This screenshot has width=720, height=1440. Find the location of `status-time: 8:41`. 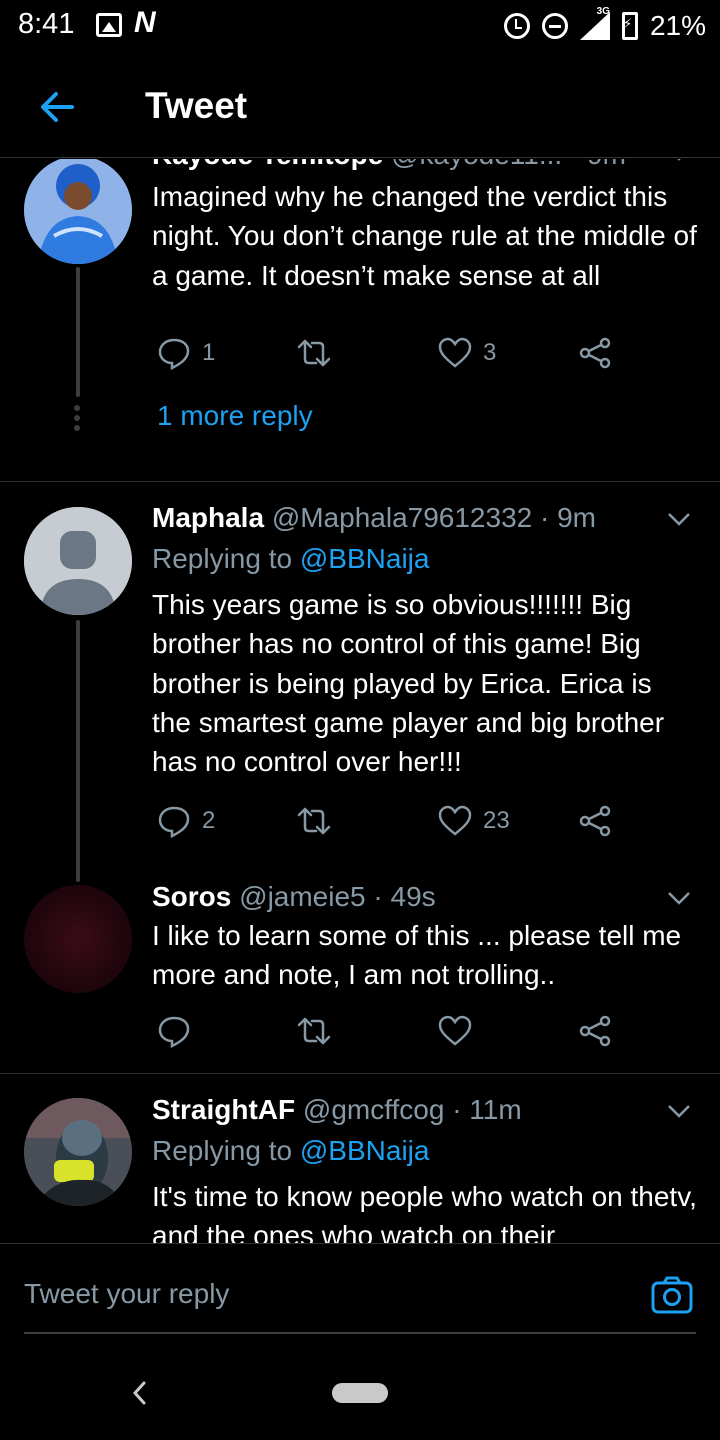

status-time: 8:41 is located at coordinates (46, 24).